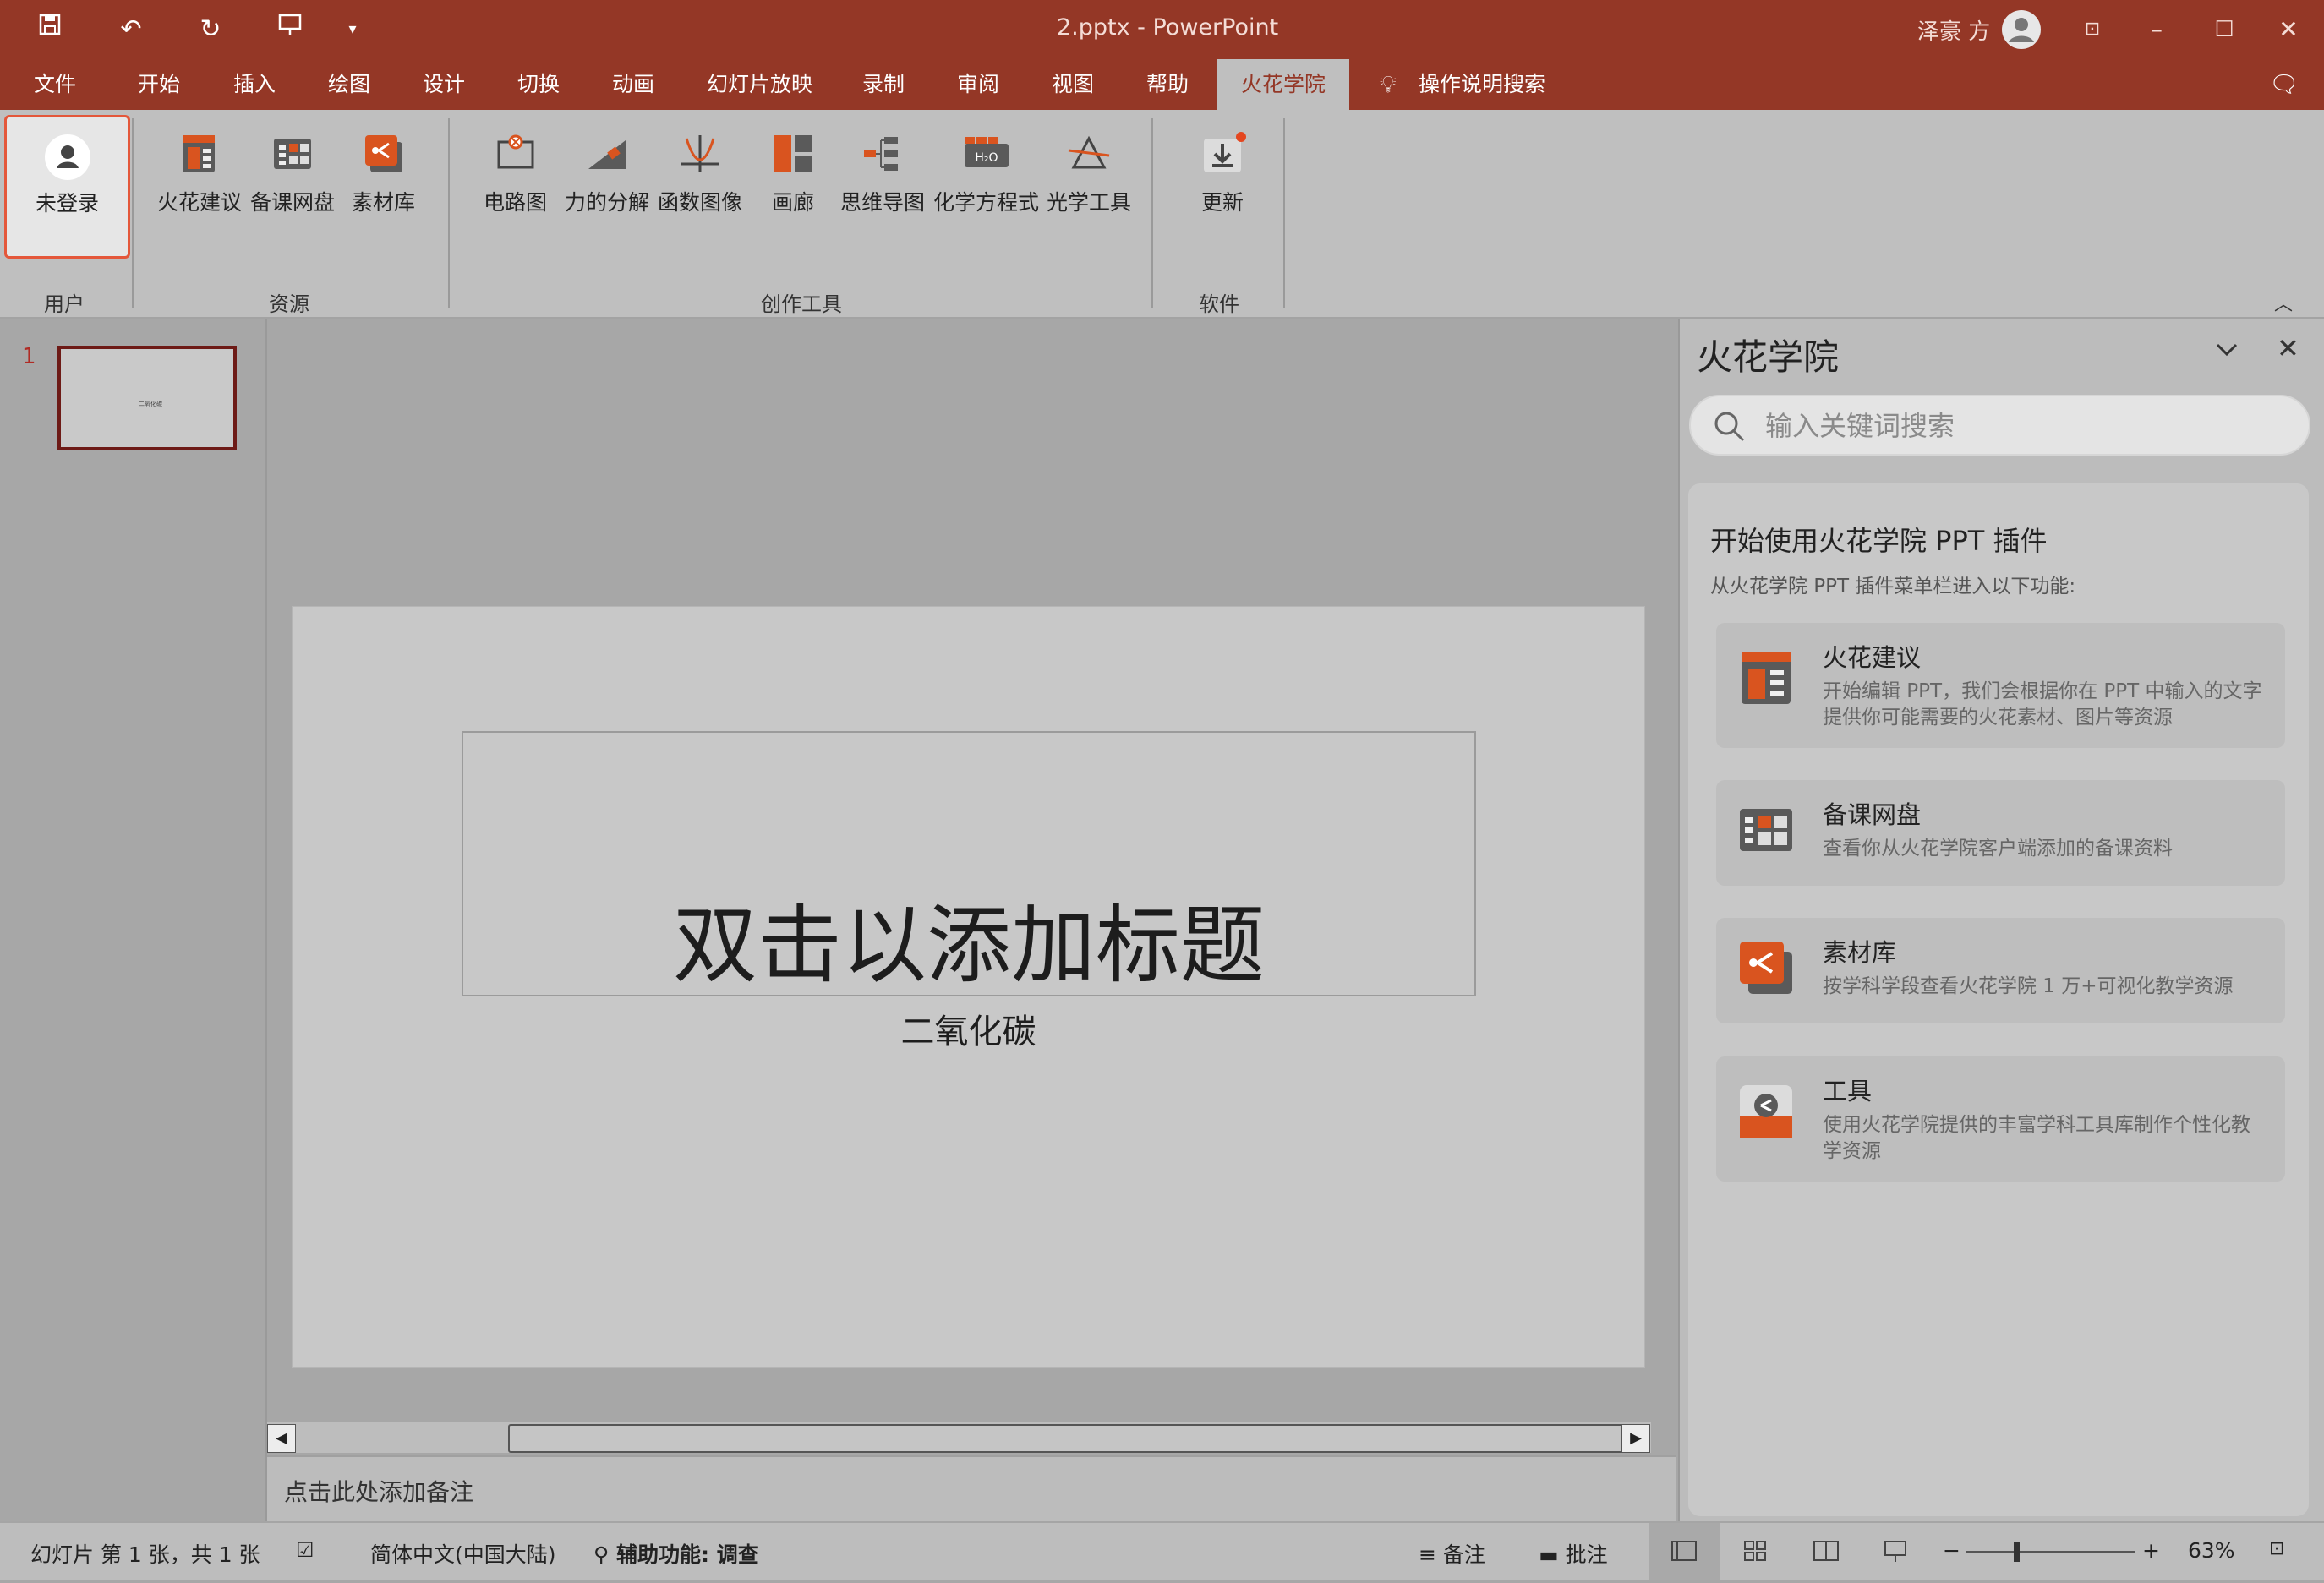 The width and height of the screenshot is (2324, 1583). Describe the element at coordinates (1729, 427) in the screenshot. I see `search-icon` at that location.